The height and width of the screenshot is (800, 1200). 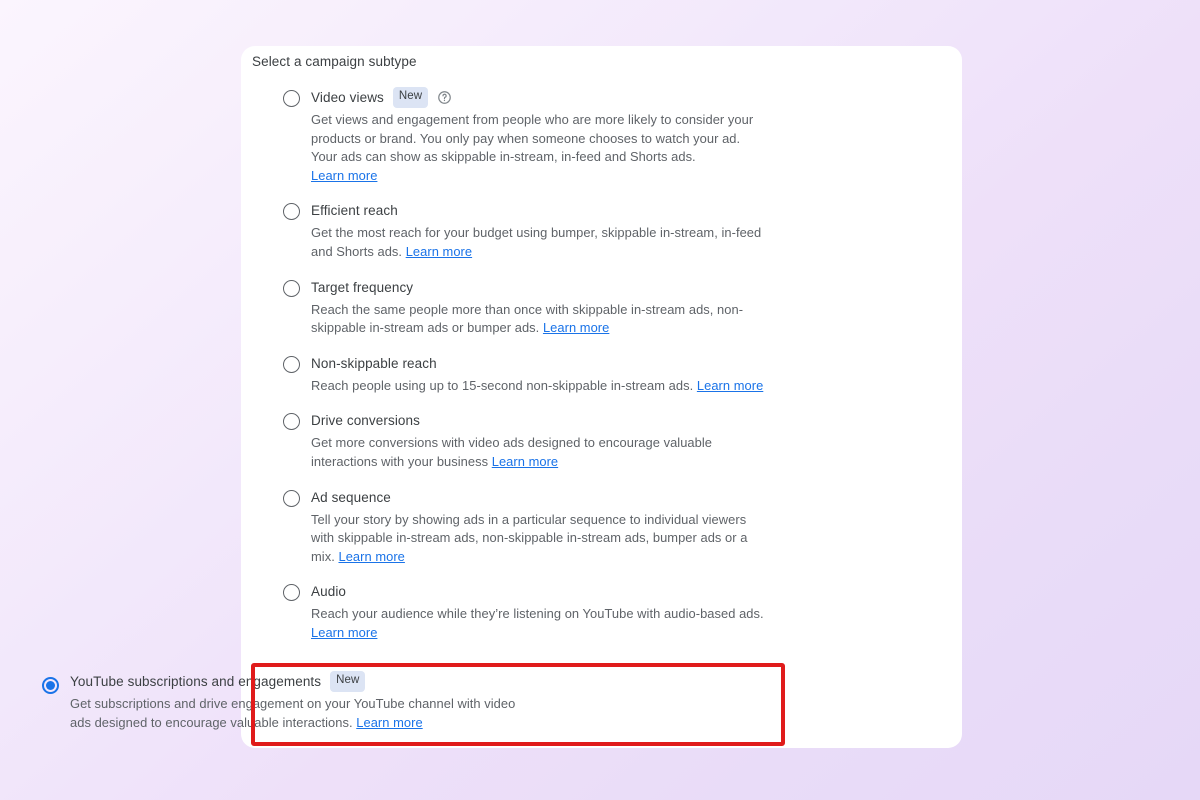 I want to click on learn-more-link-audio: Learn more, so click(x=344, y=632).